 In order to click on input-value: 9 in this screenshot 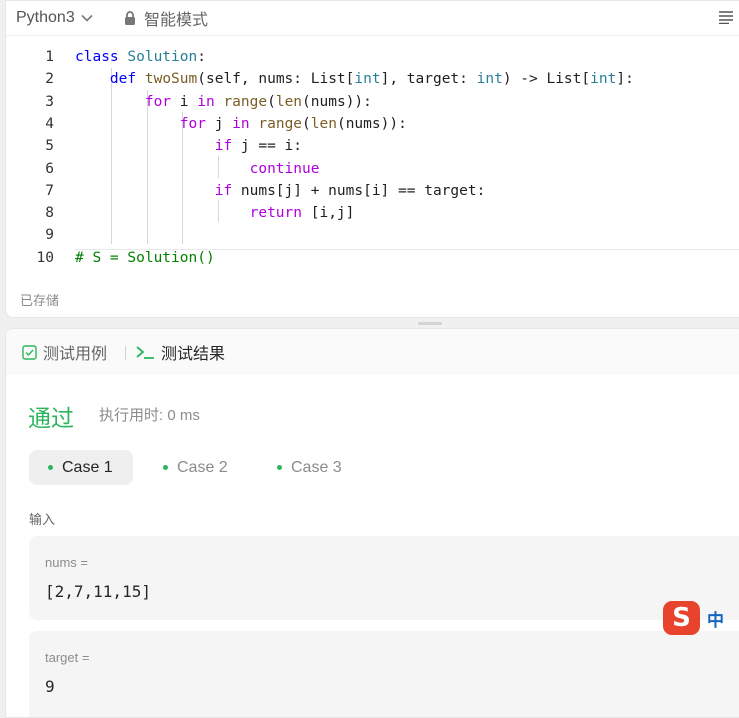, I will do `click(50, 686)`.